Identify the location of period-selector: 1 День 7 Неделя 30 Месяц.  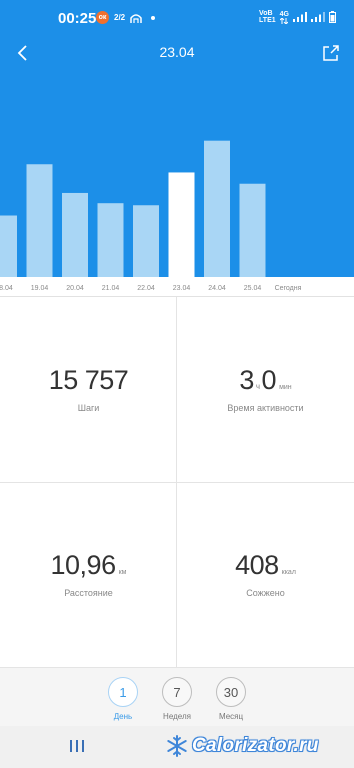
(177, 696).